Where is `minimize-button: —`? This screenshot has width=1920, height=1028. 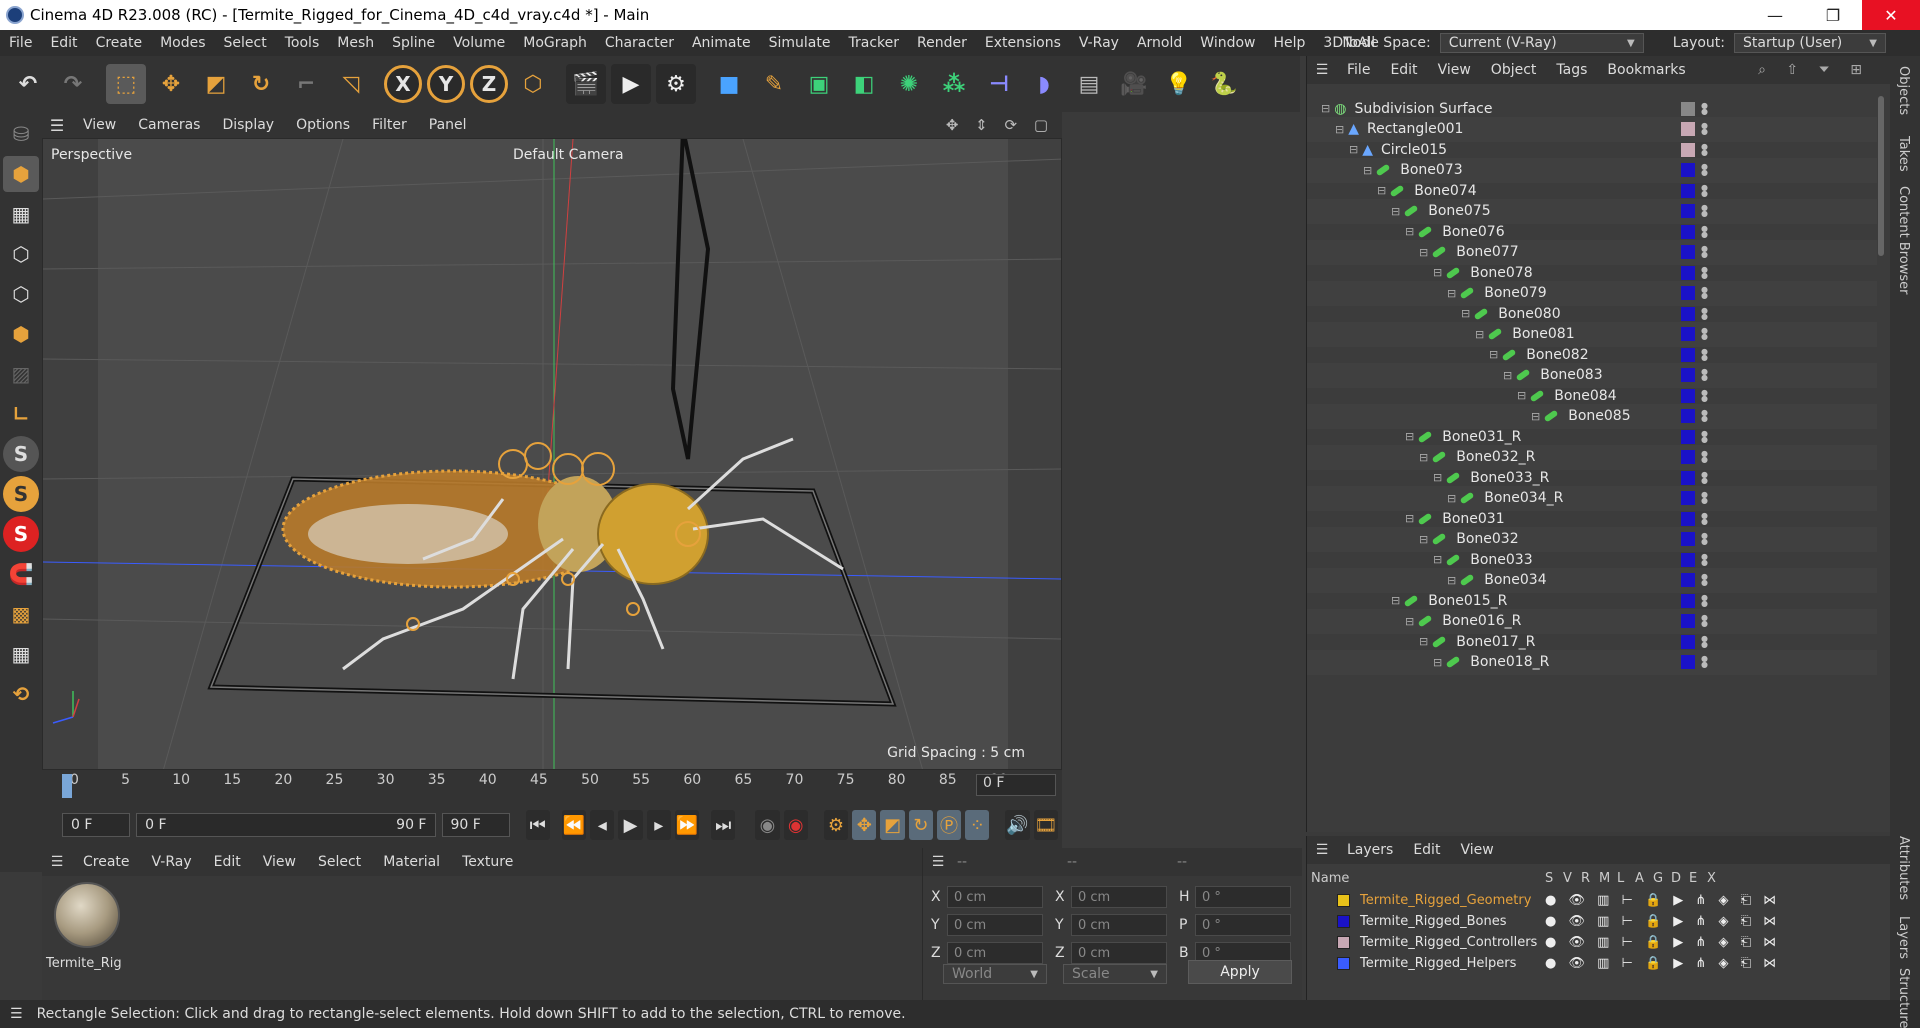
minimize-button: — is located at coordinates (1775, 15).